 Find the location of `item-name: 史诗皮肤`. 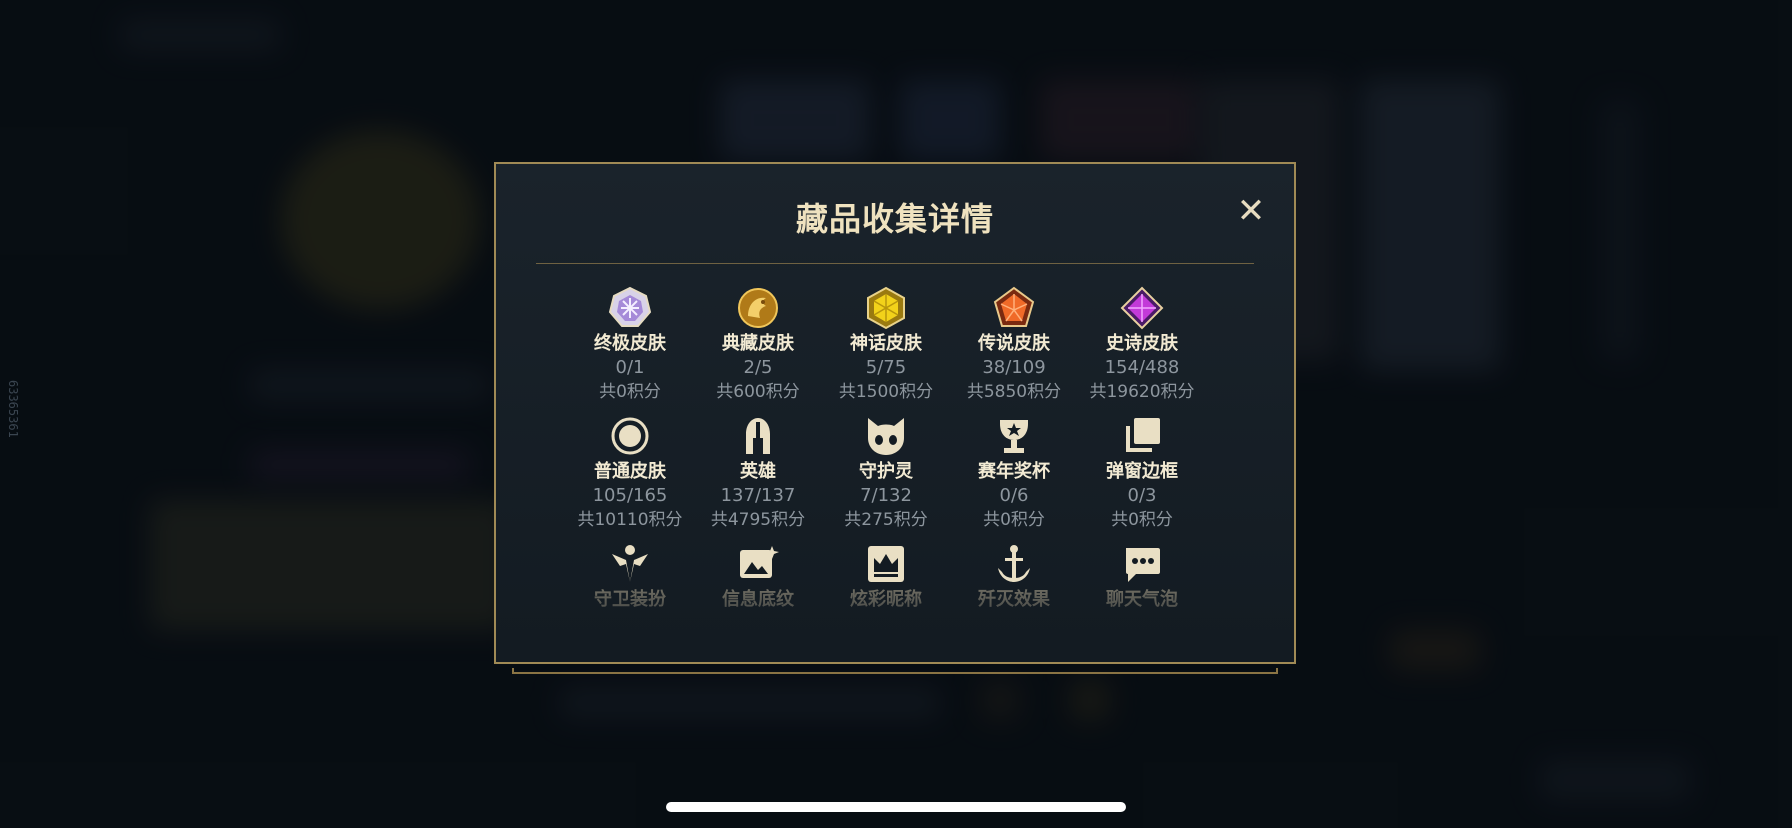

item-name: 史诗皮肤 is located at coordinates (1142, 343).